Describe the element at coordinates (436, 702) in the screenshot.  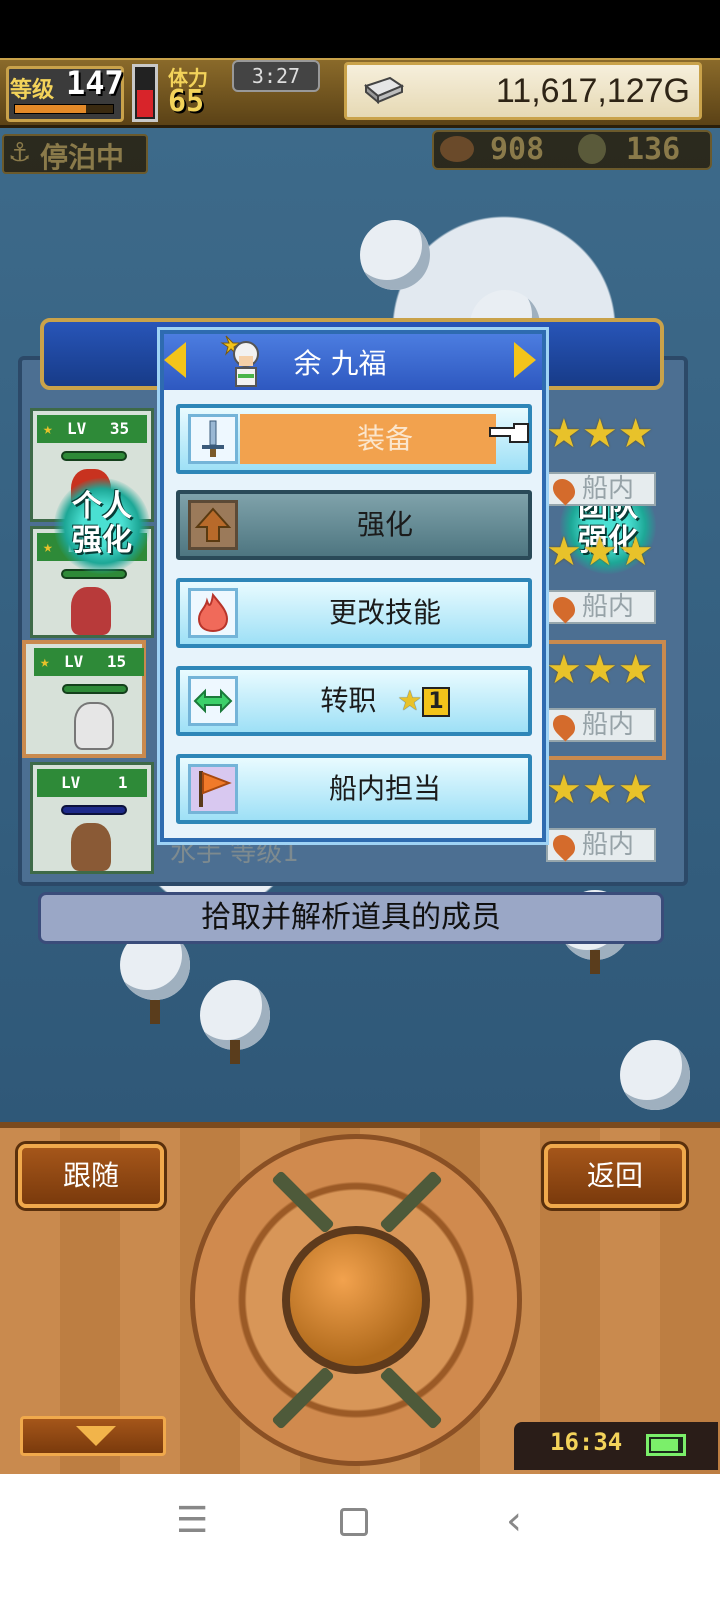
I see `job-cost-badge: 1` at that location.